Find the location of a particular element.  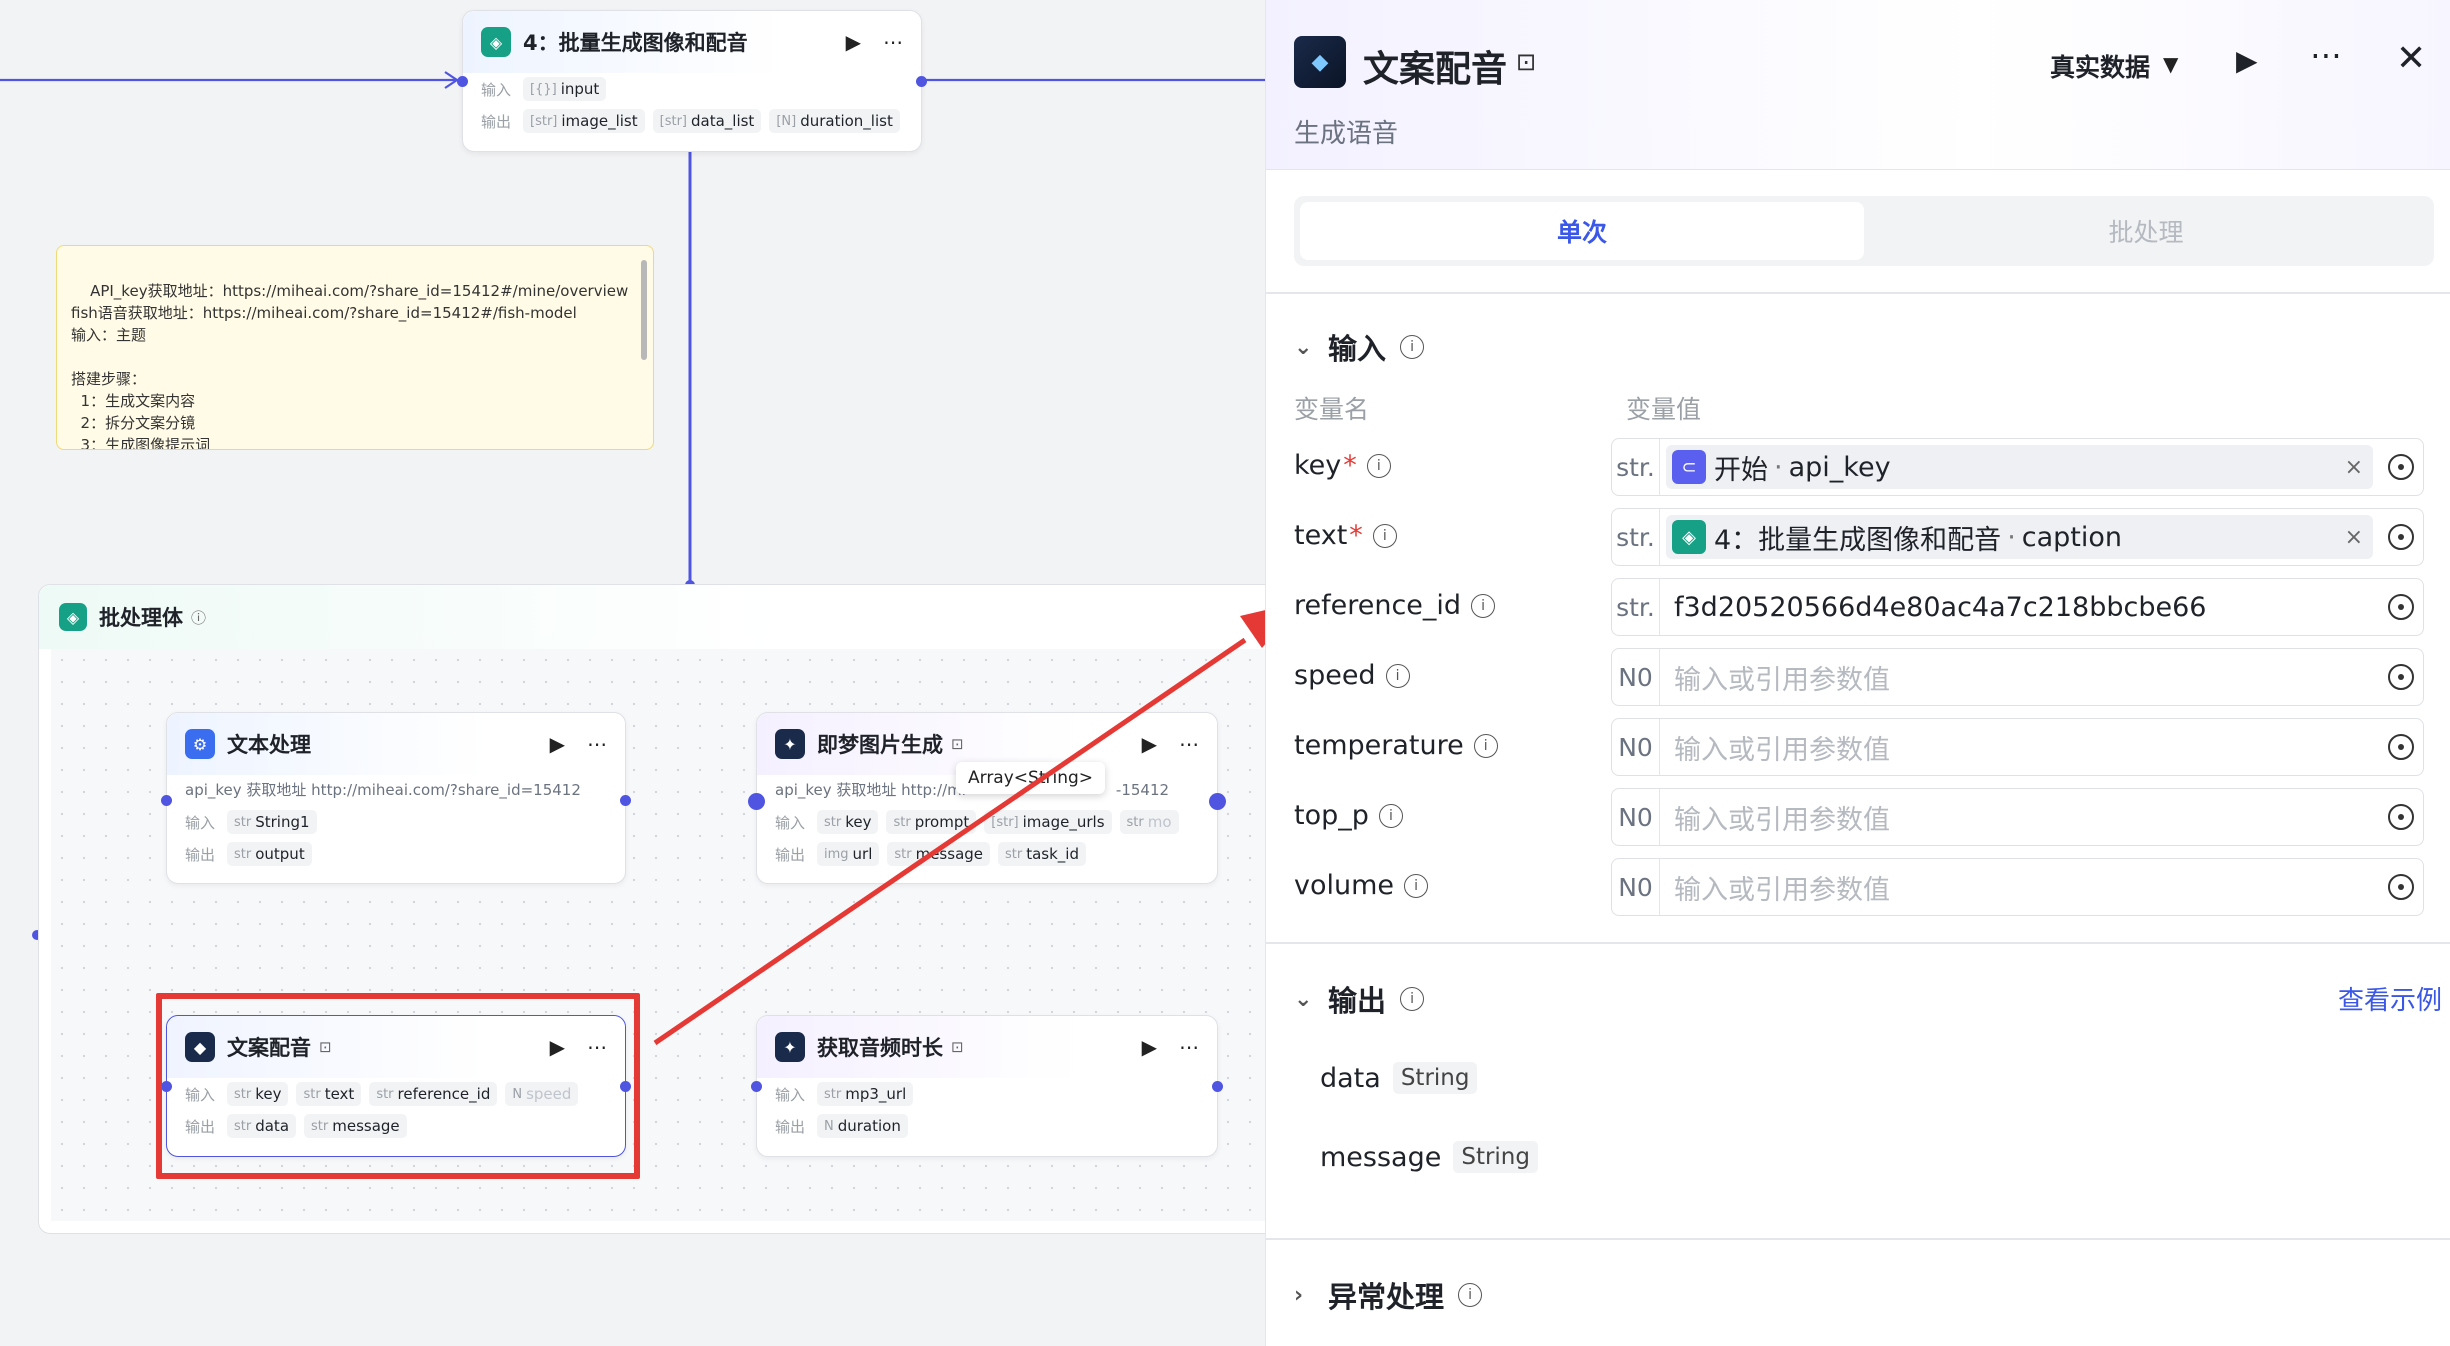

param-row-top-p: top_p i N0 输入或引用参数值 is located at coordinates (1864, 817).